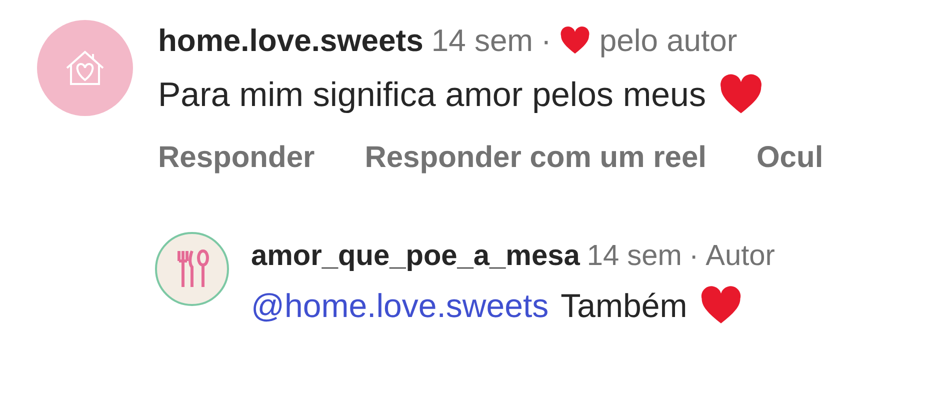  I want to click on reply-text: Também, so click(624, 306).